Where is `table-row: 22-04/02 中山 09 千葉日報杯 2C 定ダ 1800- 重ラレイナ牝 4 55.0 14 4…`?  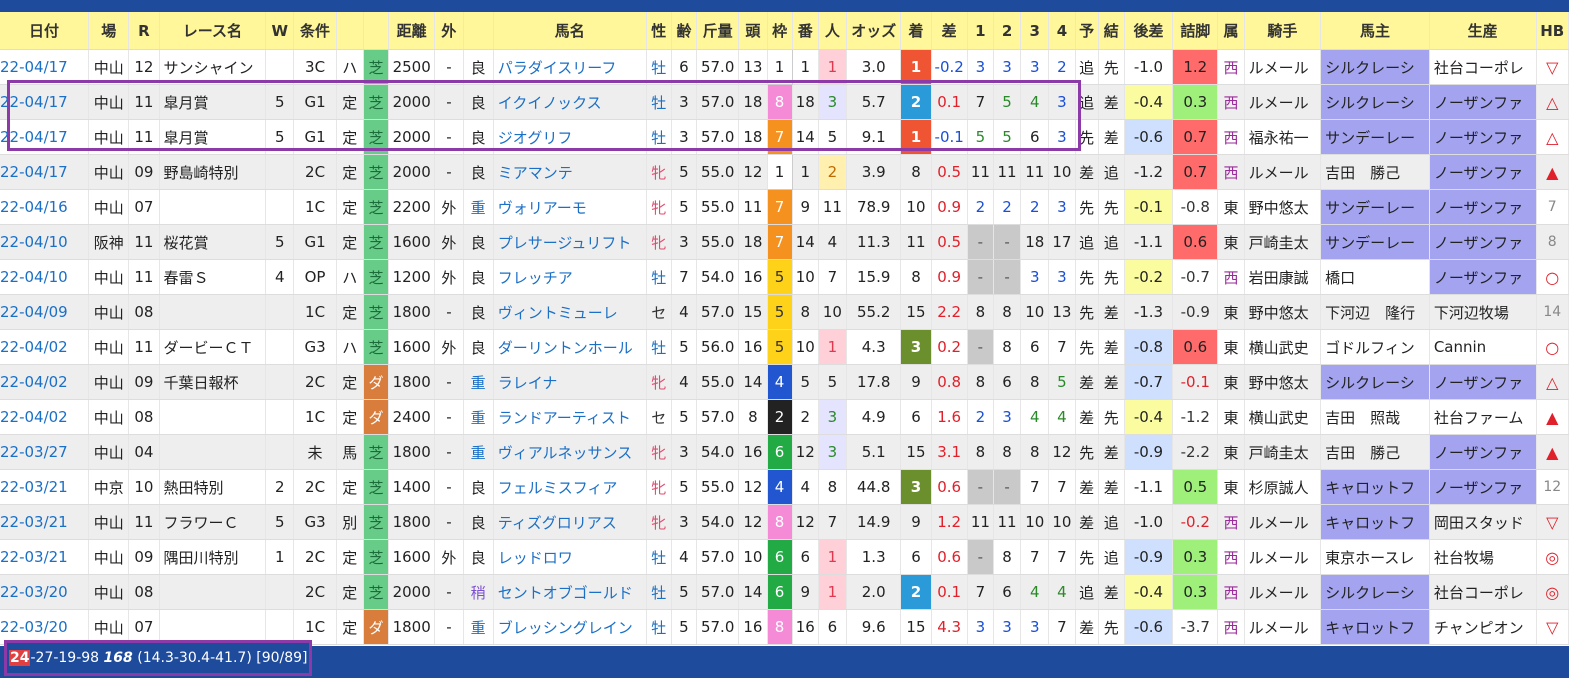
table-row: 22-04/02 中山 09 千葉日報杯 2C 定ダ 1800- 重ラレイナ牝 4 55.0 14 4… is located at coordinates (784, 382).